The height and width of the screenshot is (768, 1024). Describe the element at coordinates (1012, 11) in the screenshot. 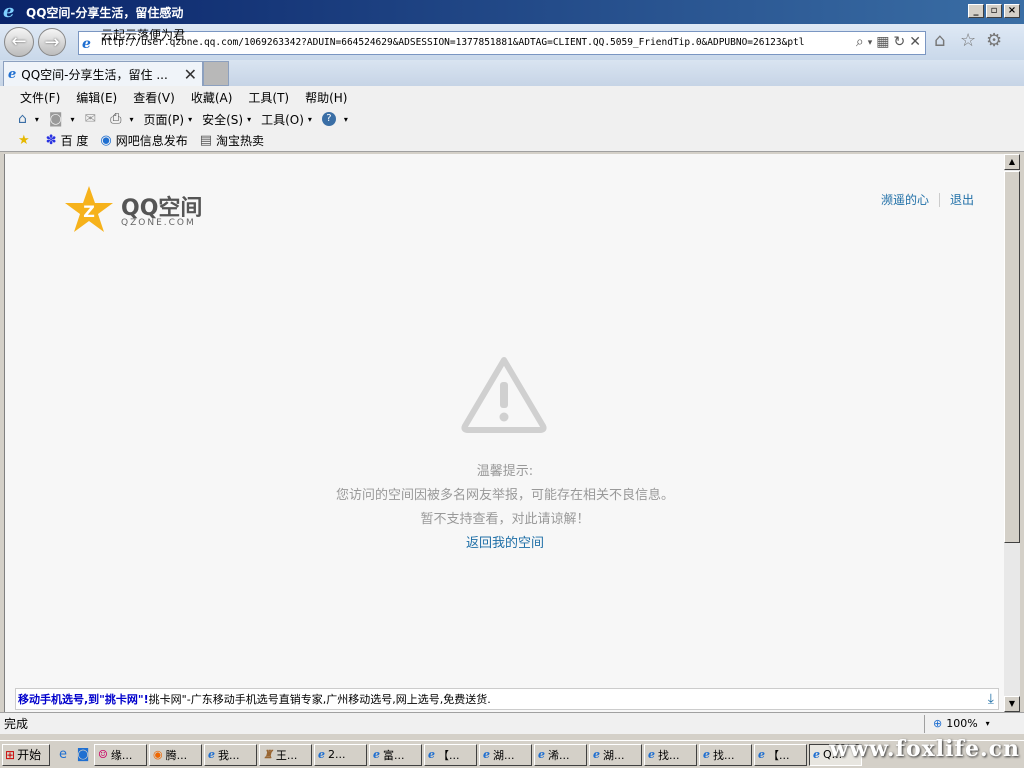

I see `close-button: ×` at that location.